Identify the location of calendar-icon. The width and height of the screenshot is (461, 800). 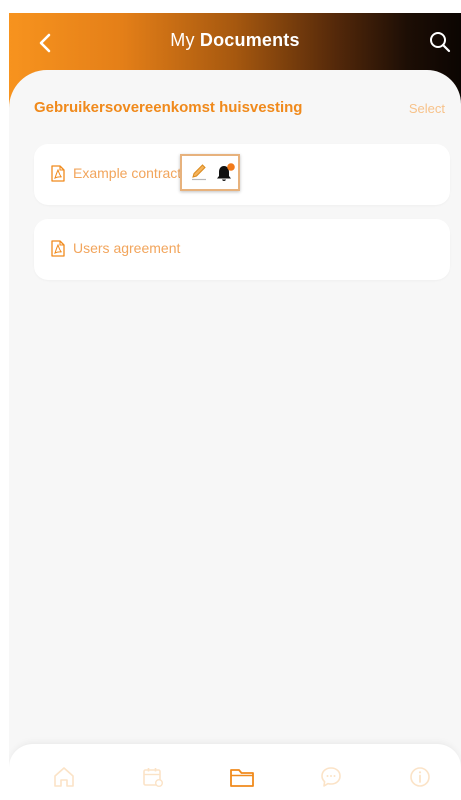
(153, 777).